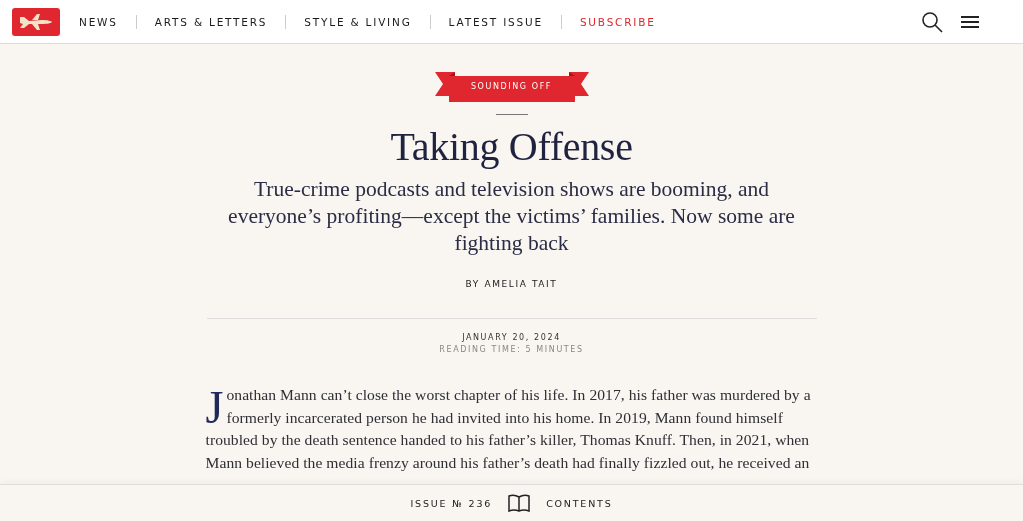  Describe the element at coordinates (511, 349) in the screenshot. I see `reading-time: READING TIME: 5 MINUTES` at that location.